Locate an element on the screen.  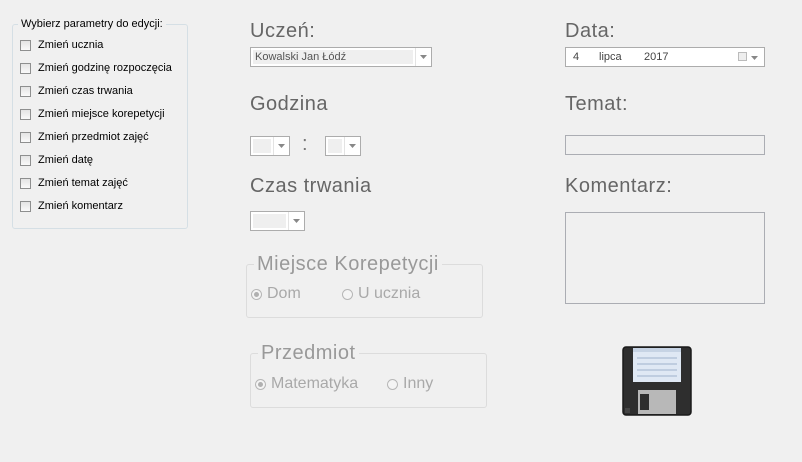
checkbox-change-start-hour: Zmień godzinę rozpoczęcia is located at coordinates (96, 68).